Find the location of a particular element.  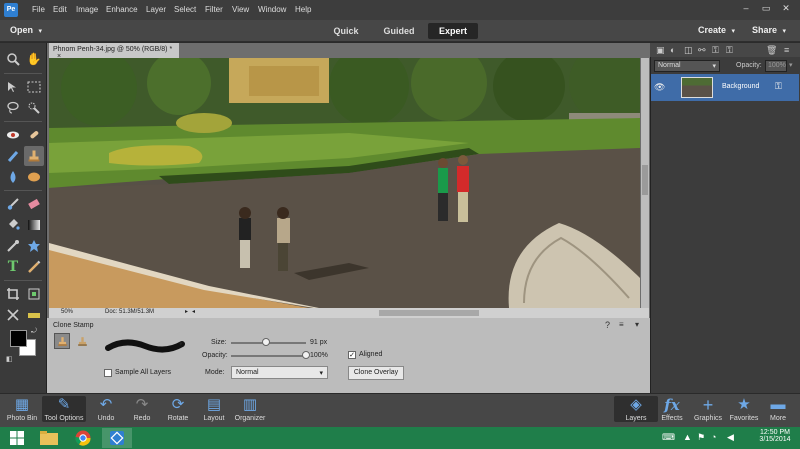

action-center-icon: ⚑ is located at coordinates (701, 437).